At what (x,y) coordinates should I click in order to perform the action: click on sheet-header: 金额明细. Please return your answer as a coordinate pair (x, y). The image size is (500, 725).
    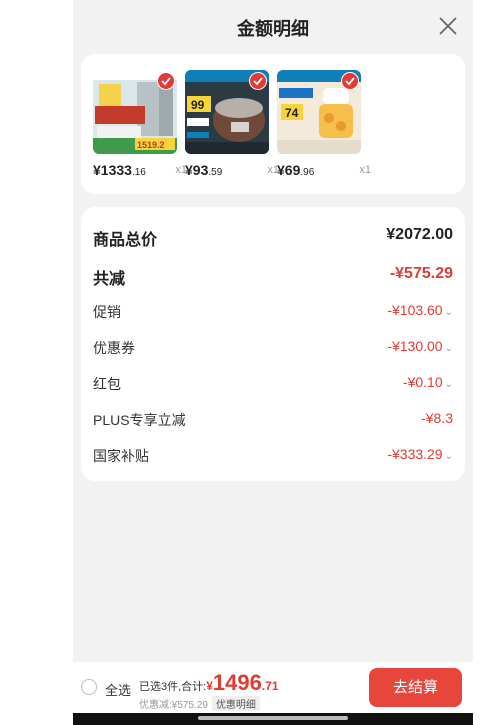
    Looking at the image, I should click on (273, 27).